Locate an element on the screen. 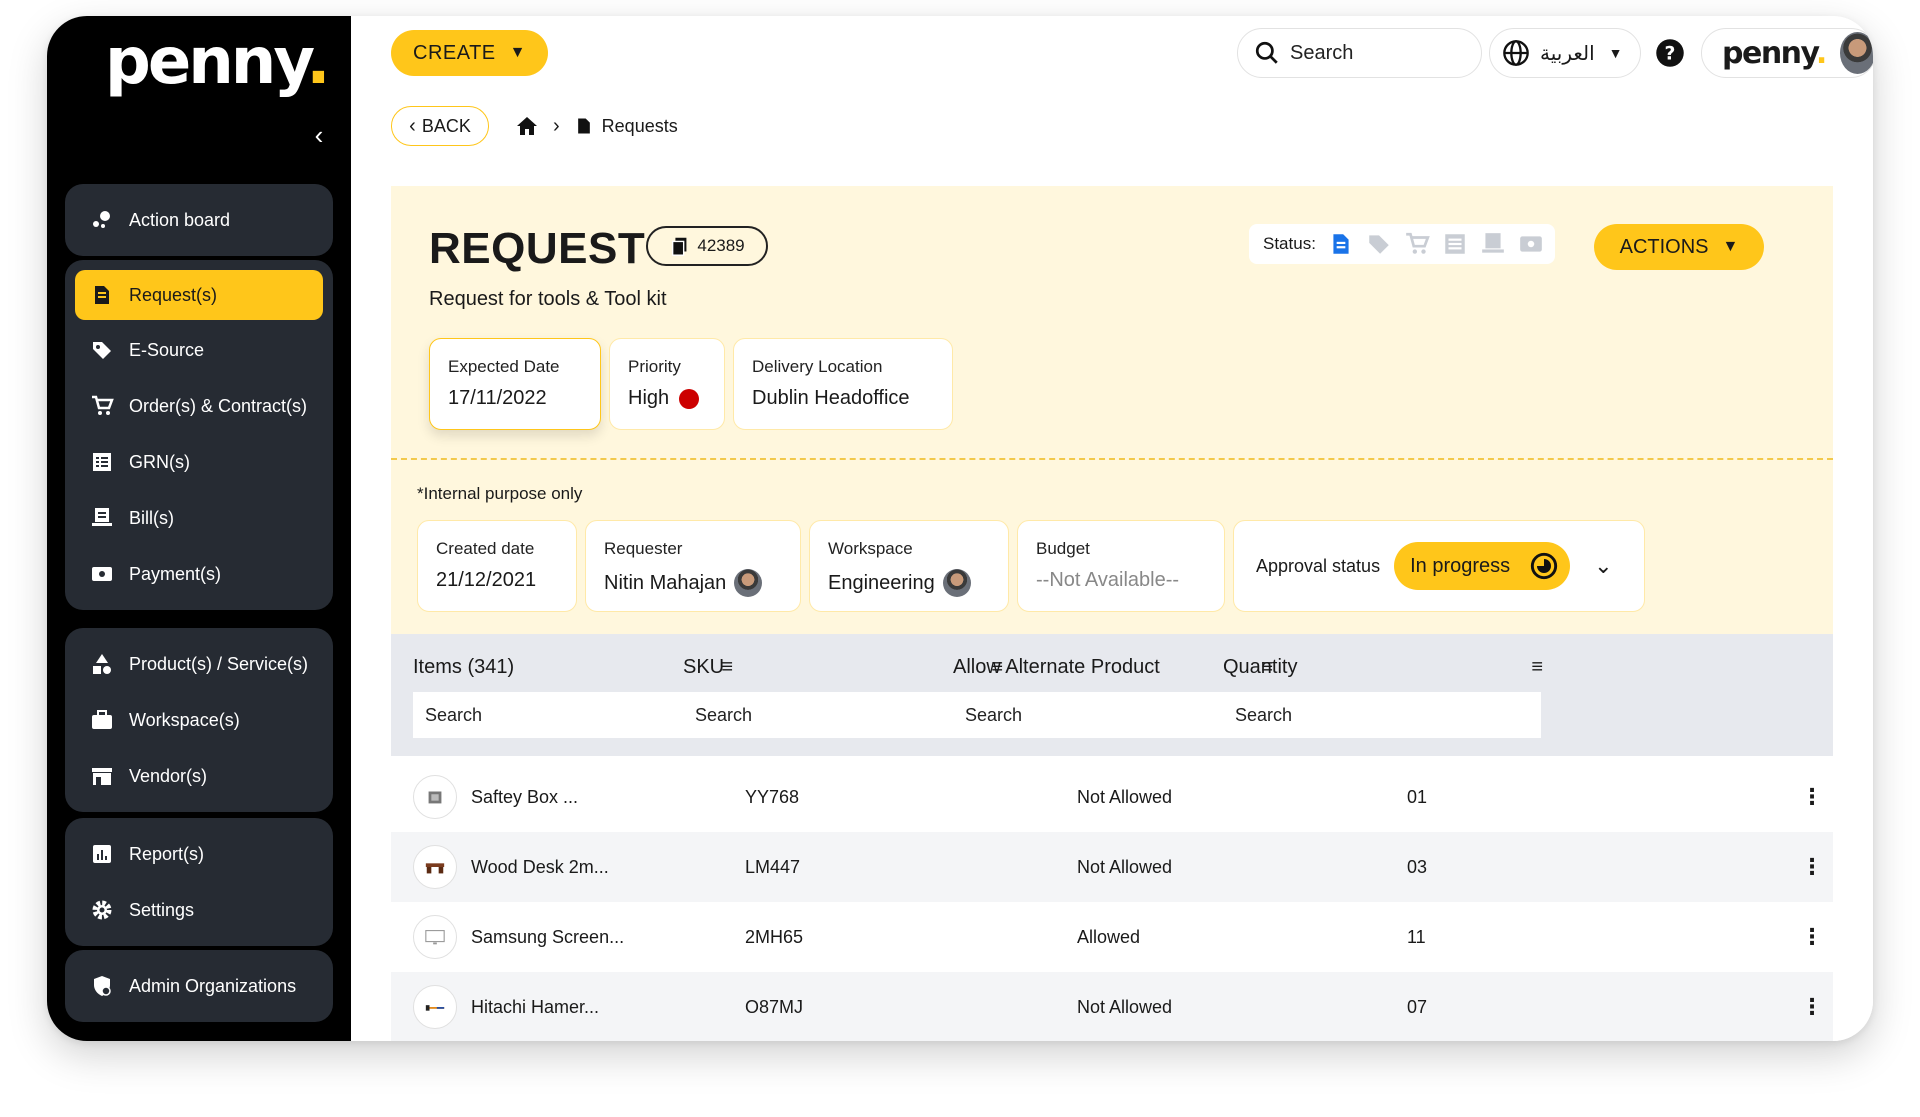  sidebar-item-products-services: Product(s) / Service(s) is located at coordinates (199, 664).